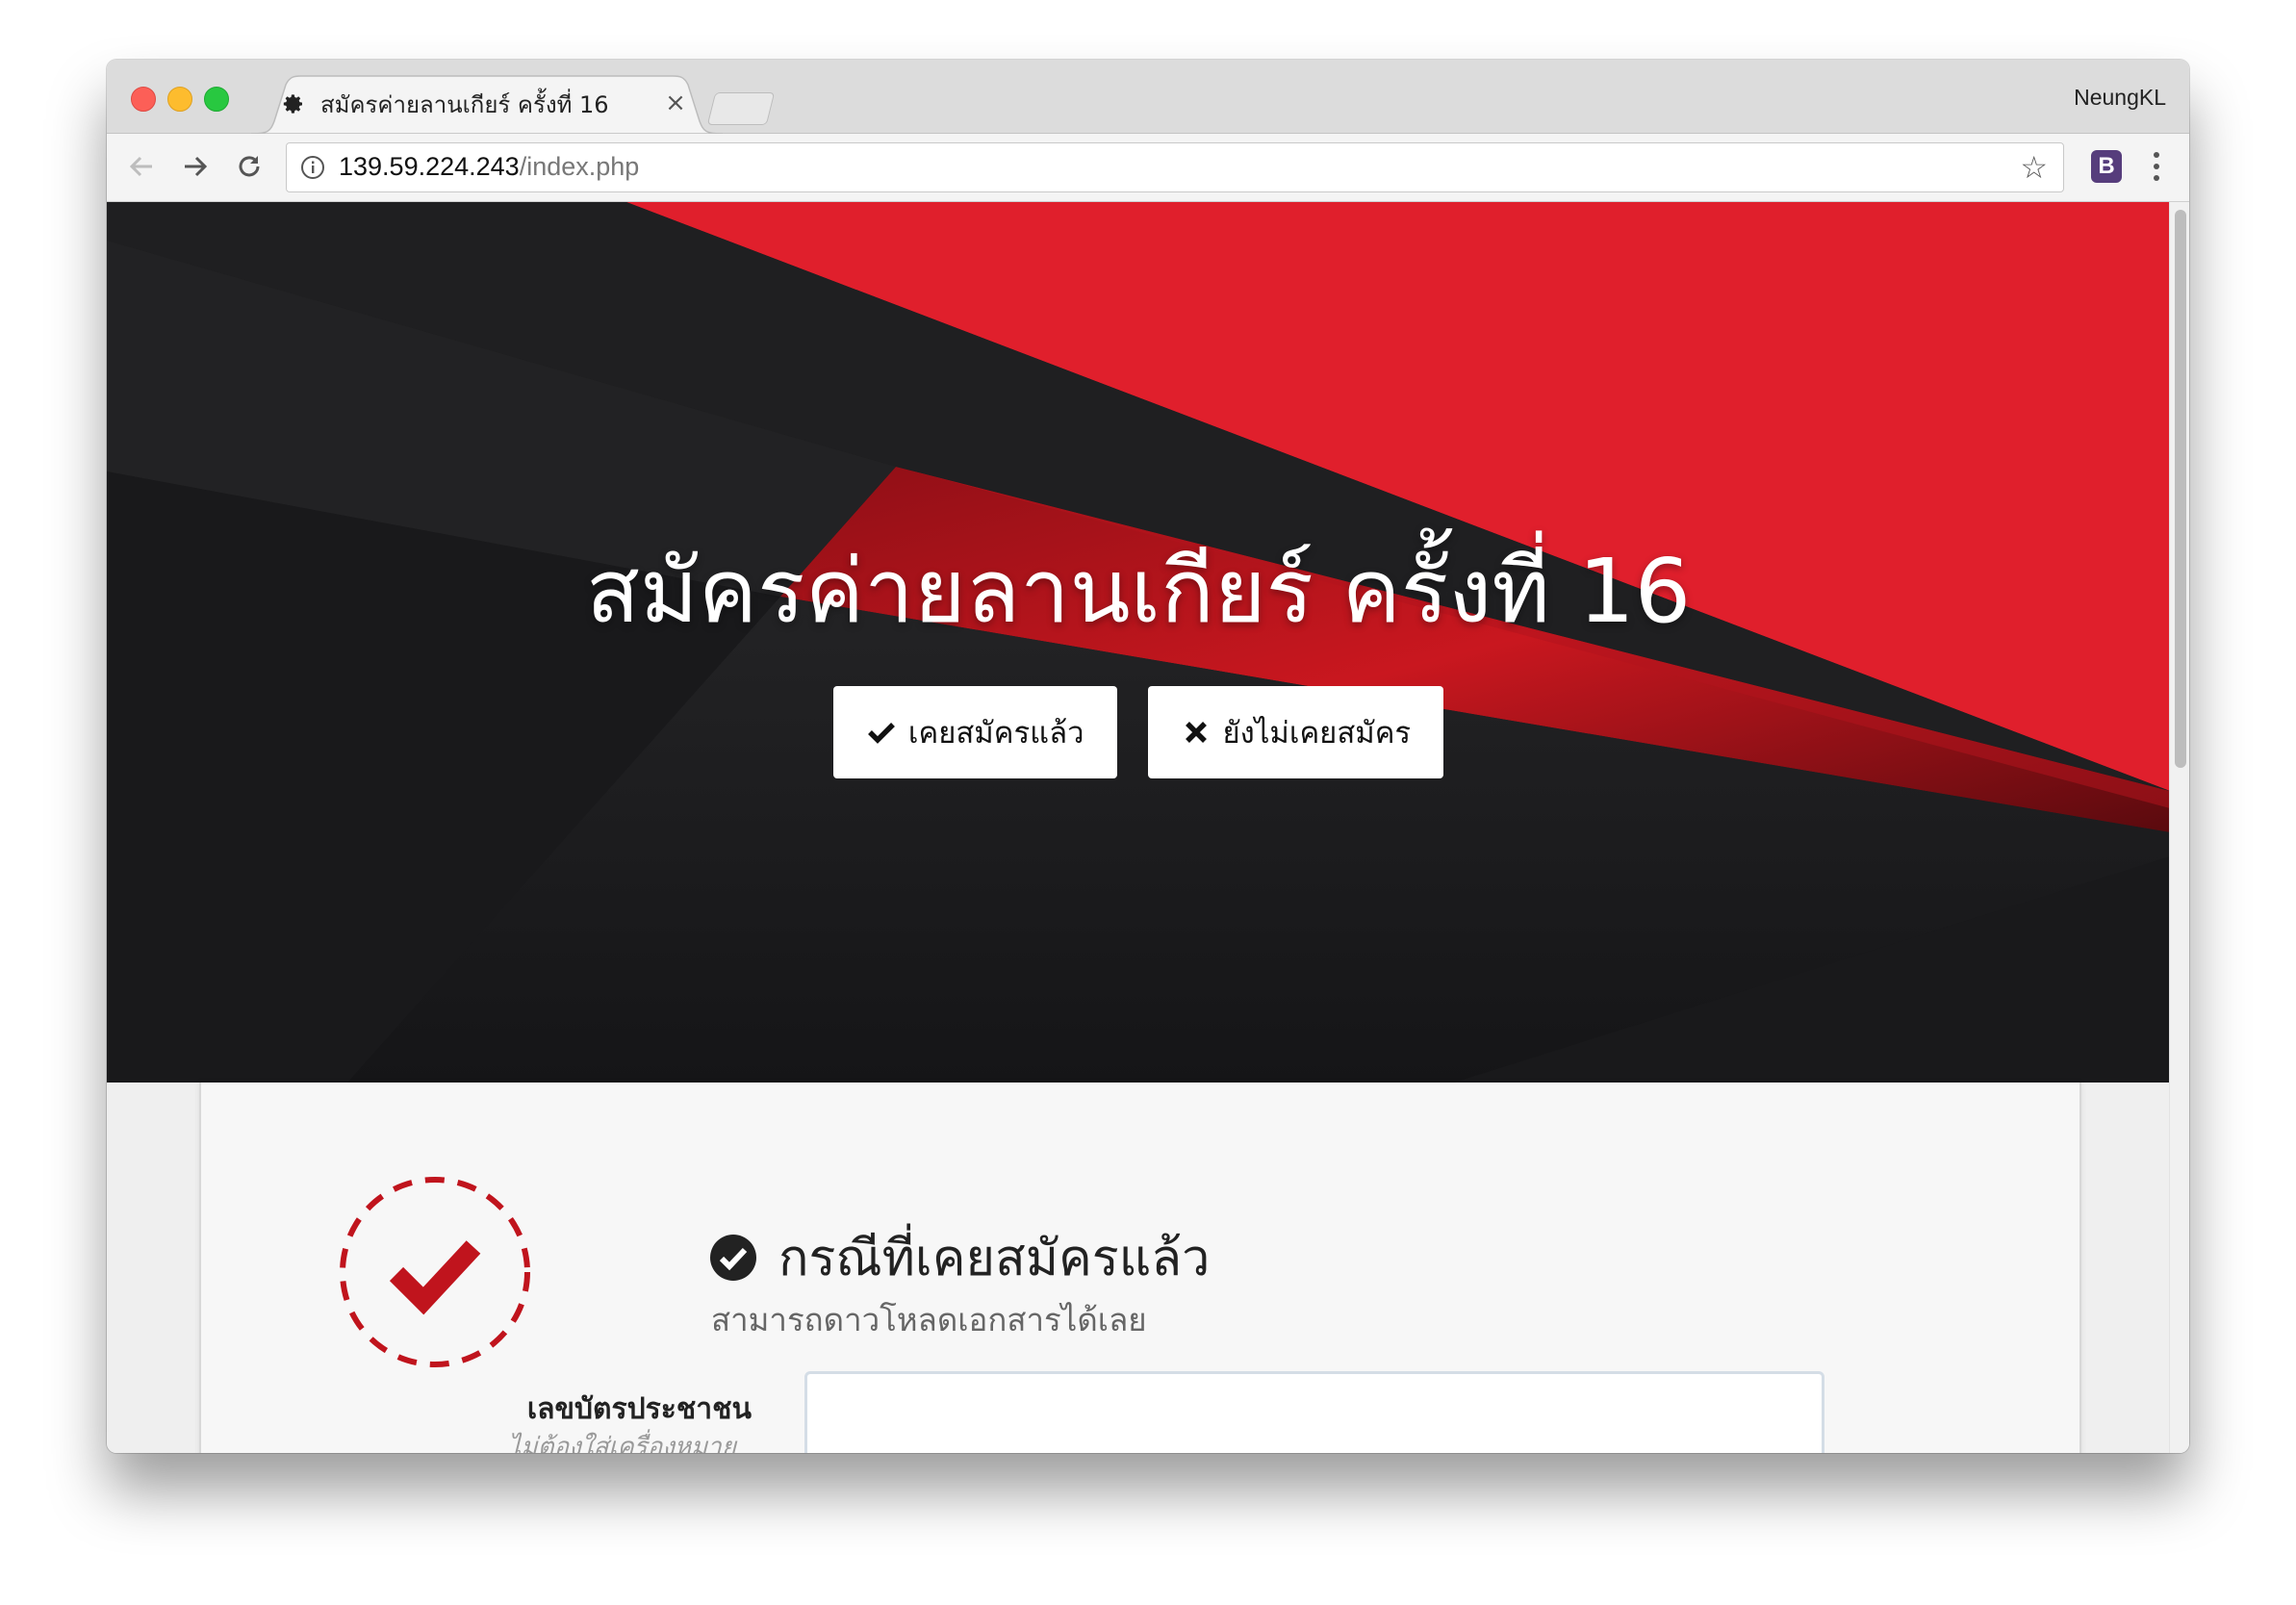  I want to click on close-window-button, so click(143, 99).